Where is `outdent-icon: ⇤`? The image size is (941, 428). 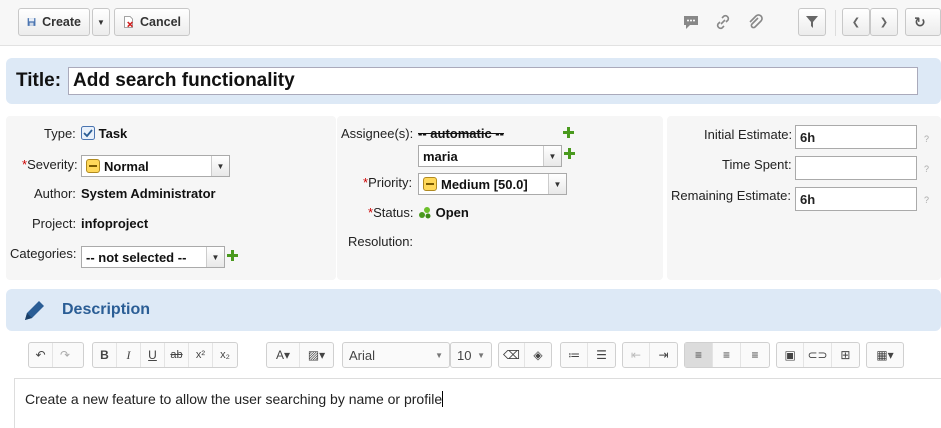 outdent-icon: ⇤ is located at coordinates (637, 355).